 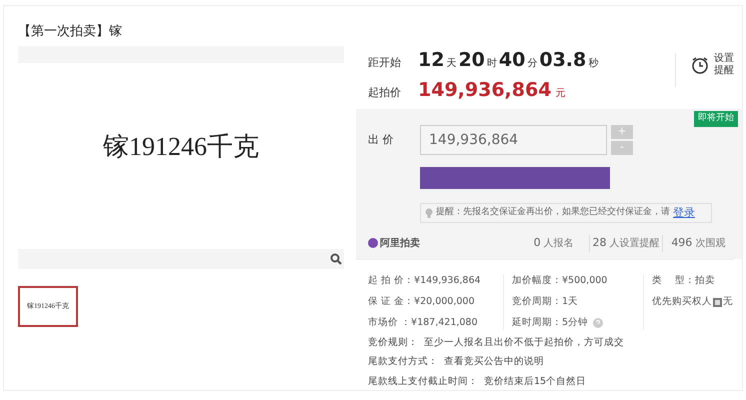 I want to click on stat-label: 次围观, so click(x=710, y=244).